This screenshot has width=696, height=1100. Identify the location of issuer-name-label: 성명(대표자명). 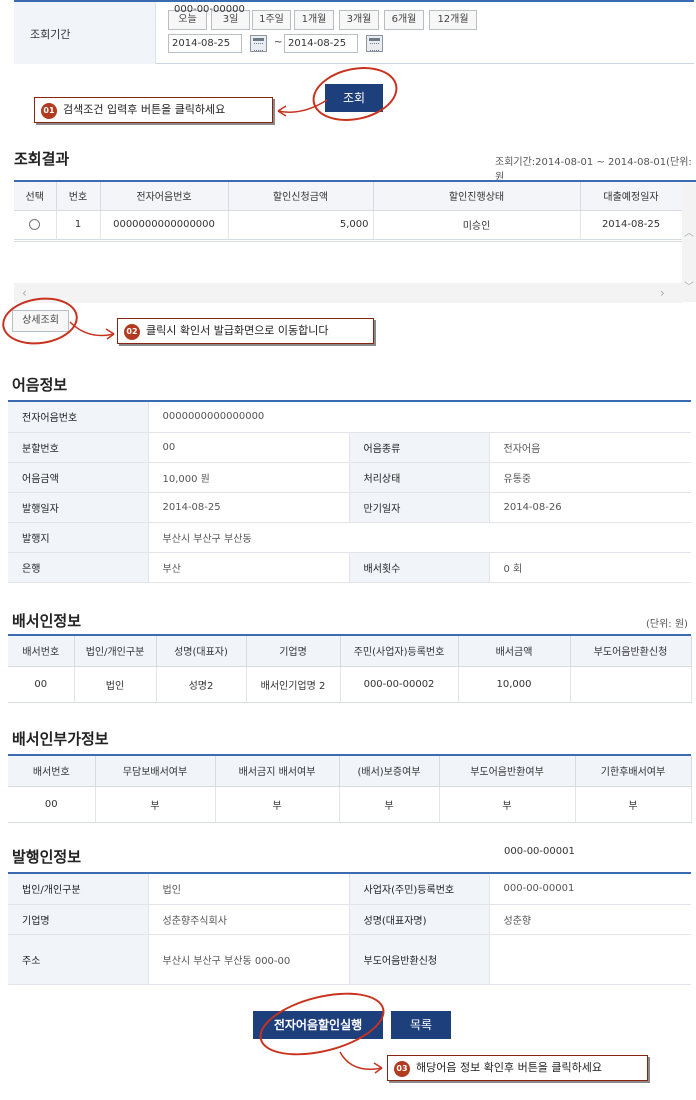
(419, 919).